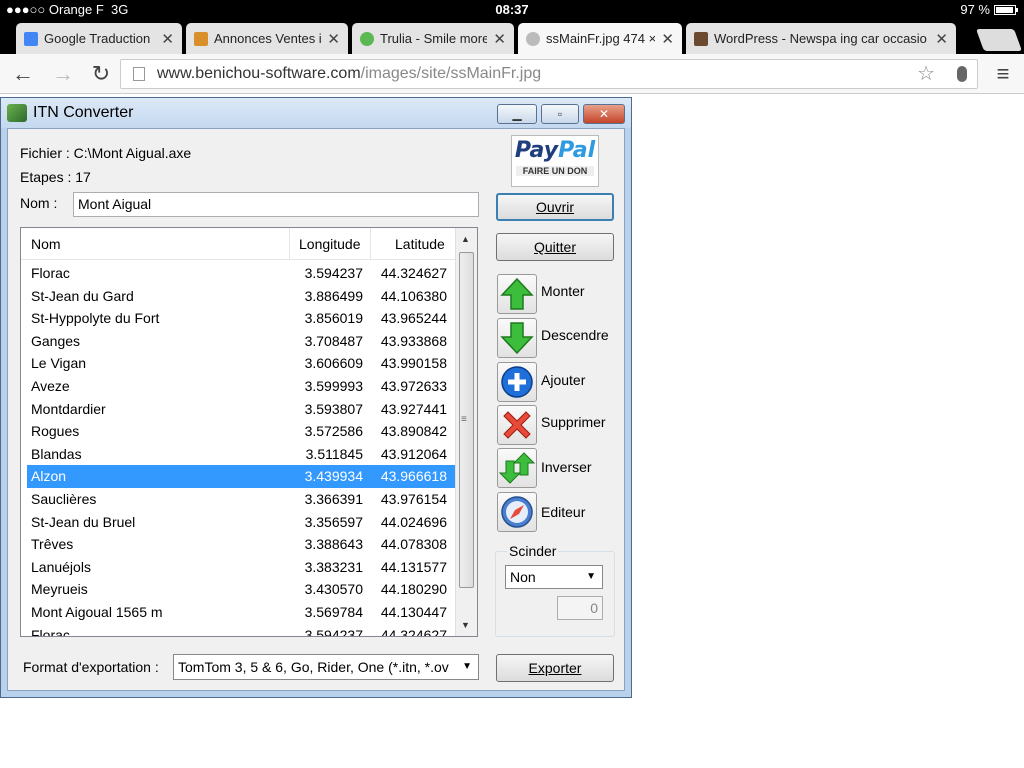 This screenshot has width=1024, height=768. What do you see at coordinates (604, 114) in the screenshot?
I see `close-window-button: ✕` at bounding box center [604, 114].